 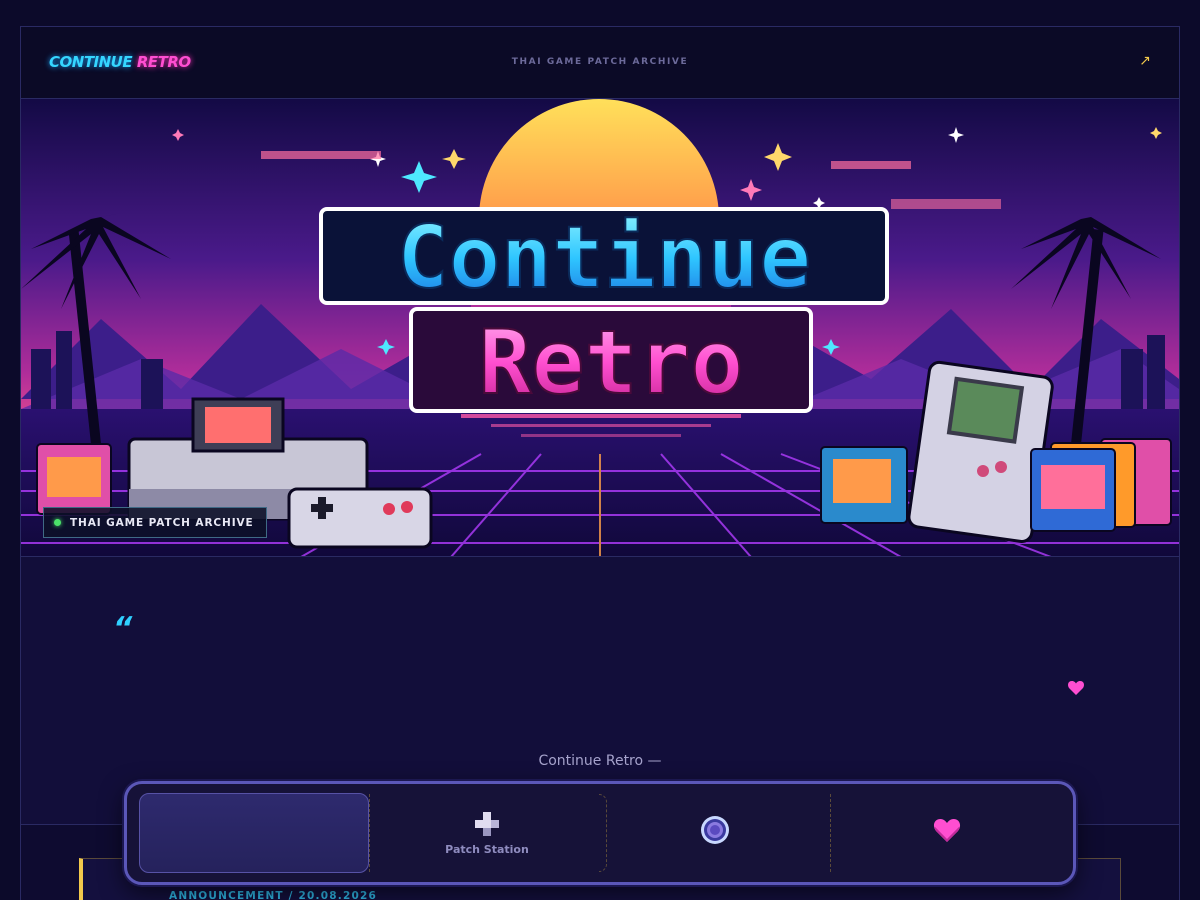 I want to click on status-dot-icon, so click(x=57, y=522).